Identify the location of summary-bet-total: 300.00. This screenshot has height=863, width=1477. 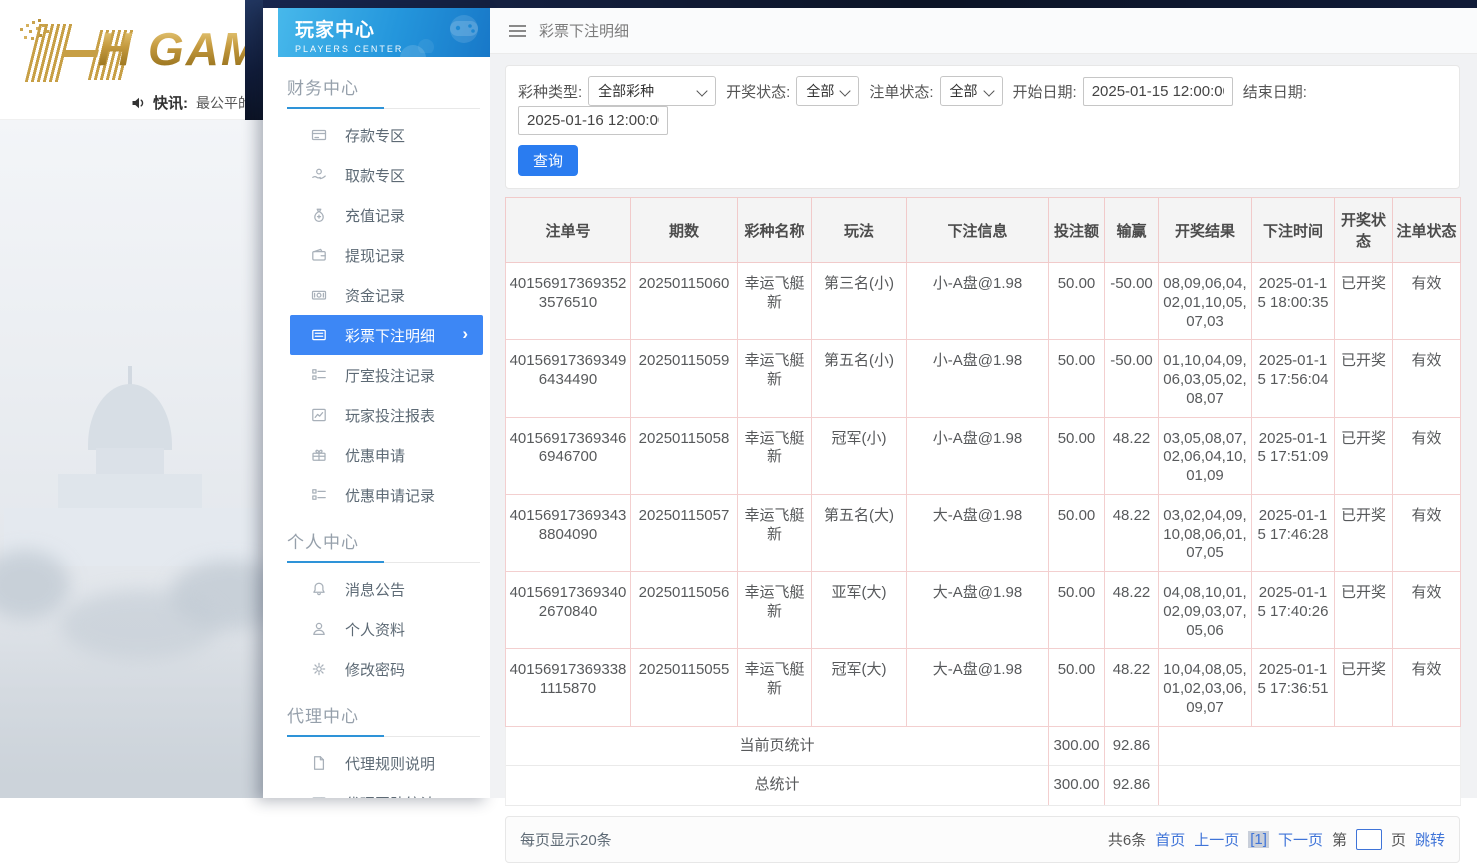
(1076, 745).